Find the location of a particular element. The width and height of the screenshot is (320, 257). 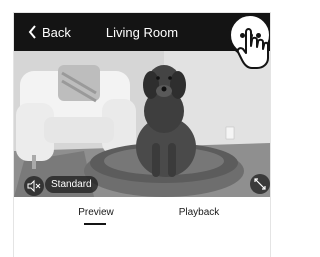

quality-badge: Standard is located at coordinates (71, 184).